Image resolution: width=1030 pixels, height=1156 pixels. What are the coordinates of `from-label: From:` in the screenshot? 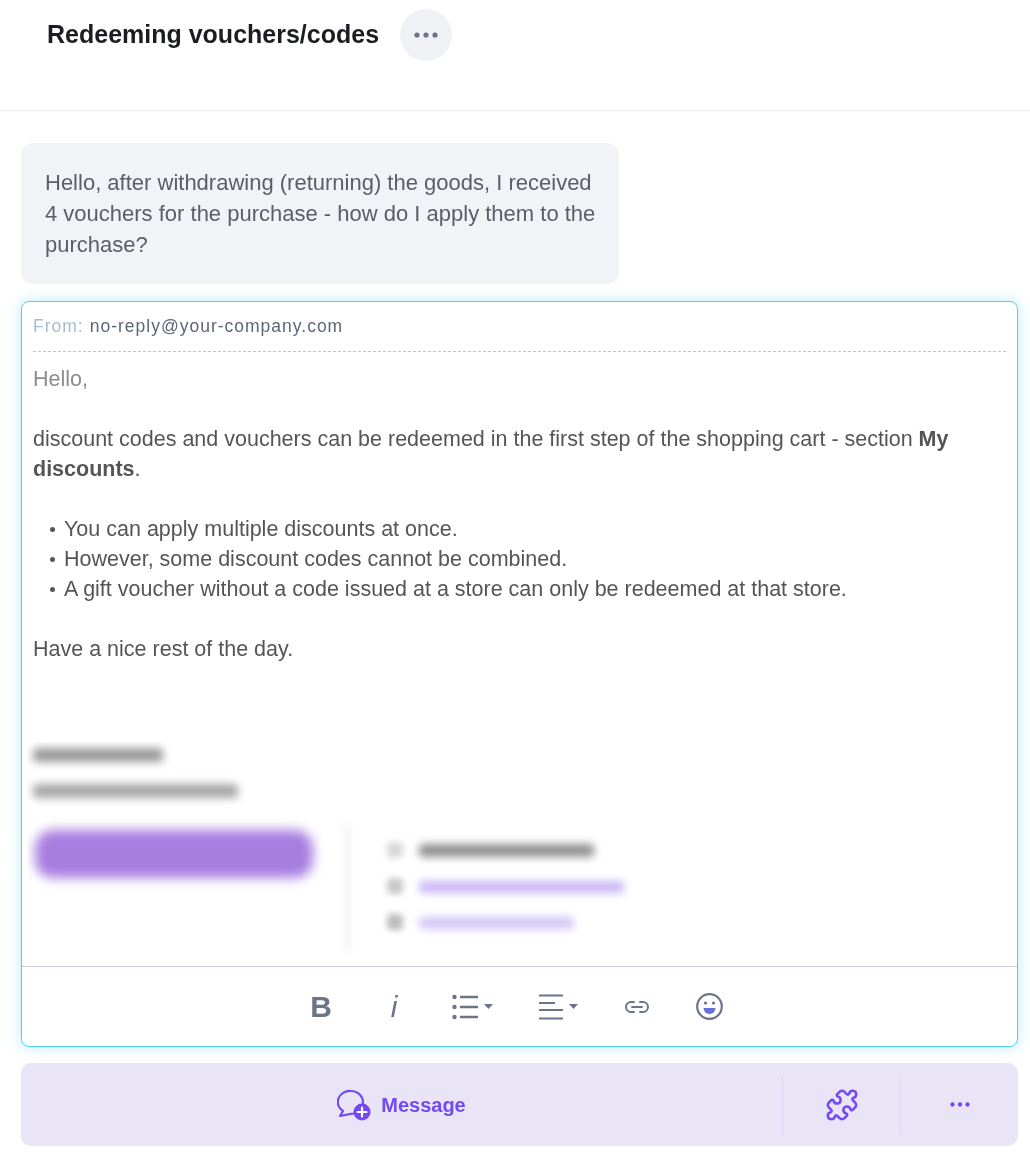 It's located at (58, 326).